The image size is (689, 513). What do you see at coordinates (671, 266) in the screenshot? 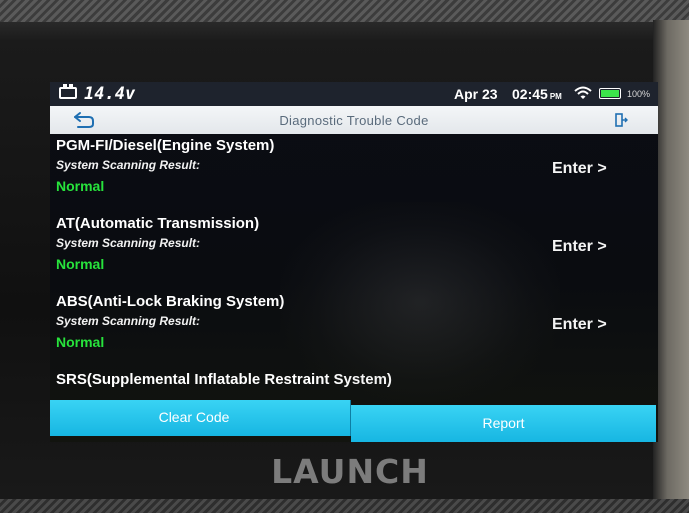
I see `device-bezel-right` at bounding box center [671, 266].